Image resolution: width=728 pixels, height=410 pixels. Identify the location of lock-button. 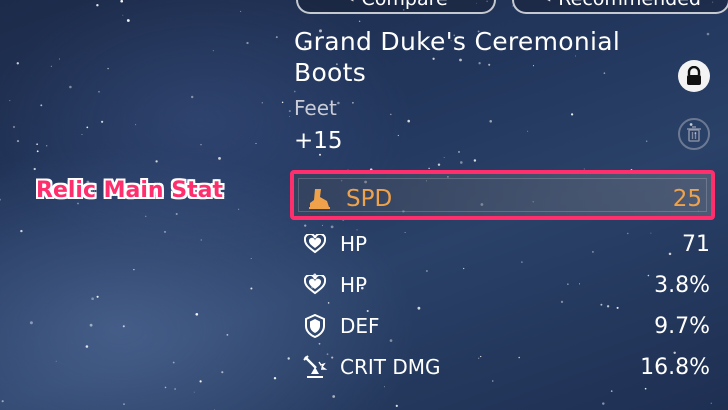
(694, 76).